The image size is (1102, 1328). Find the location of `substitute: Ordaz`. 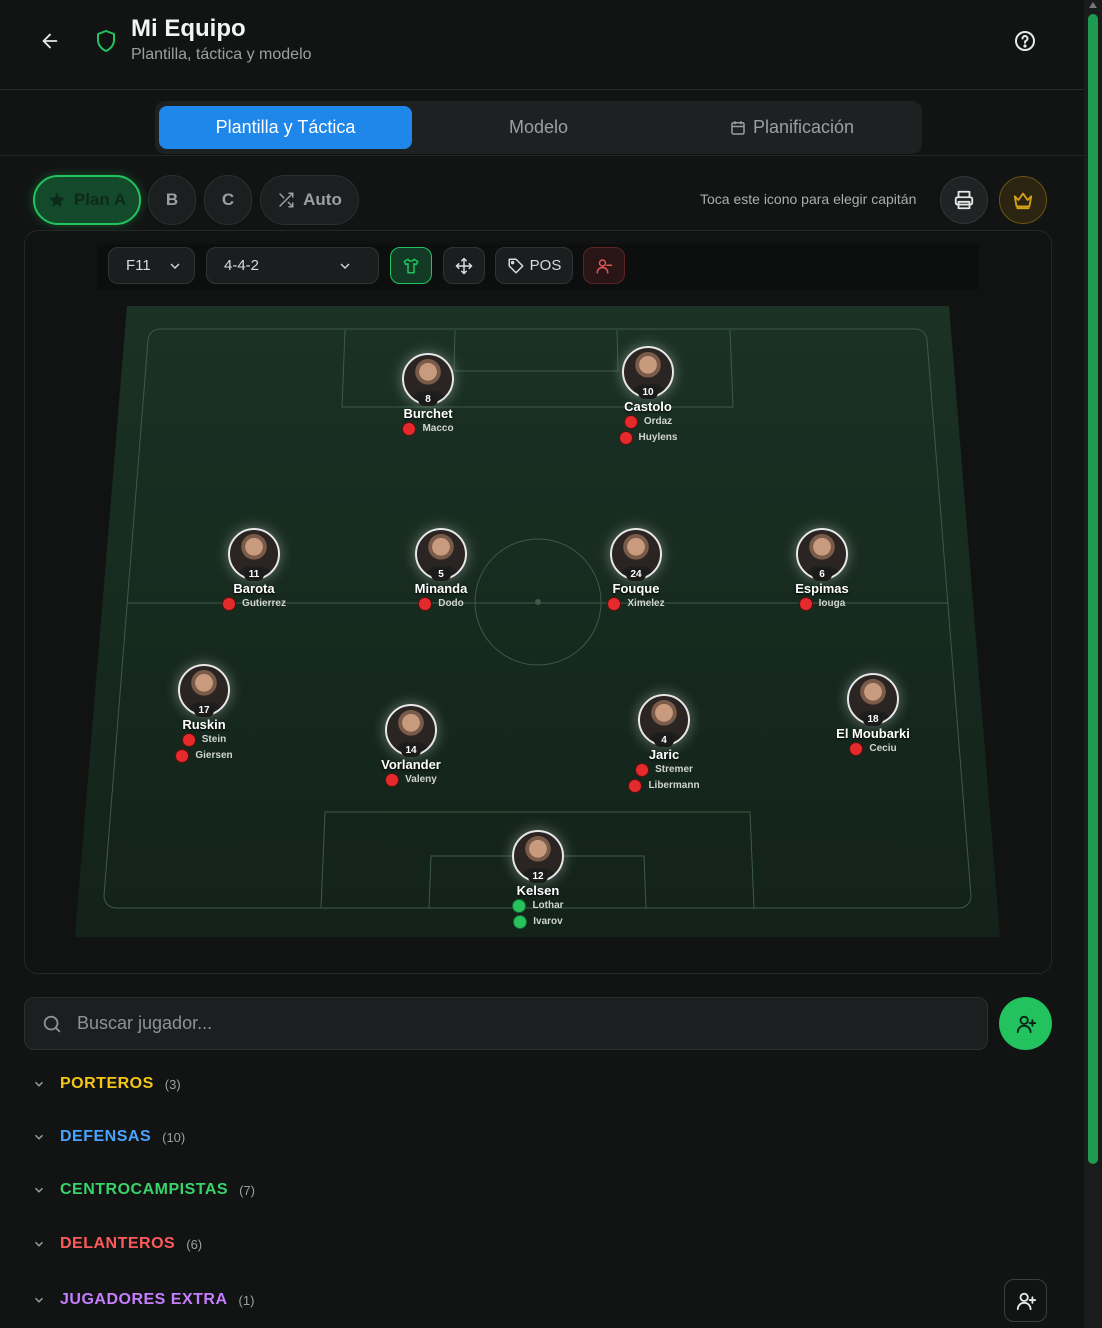

substitute: Ordaz is located at coordinates (648, 422).